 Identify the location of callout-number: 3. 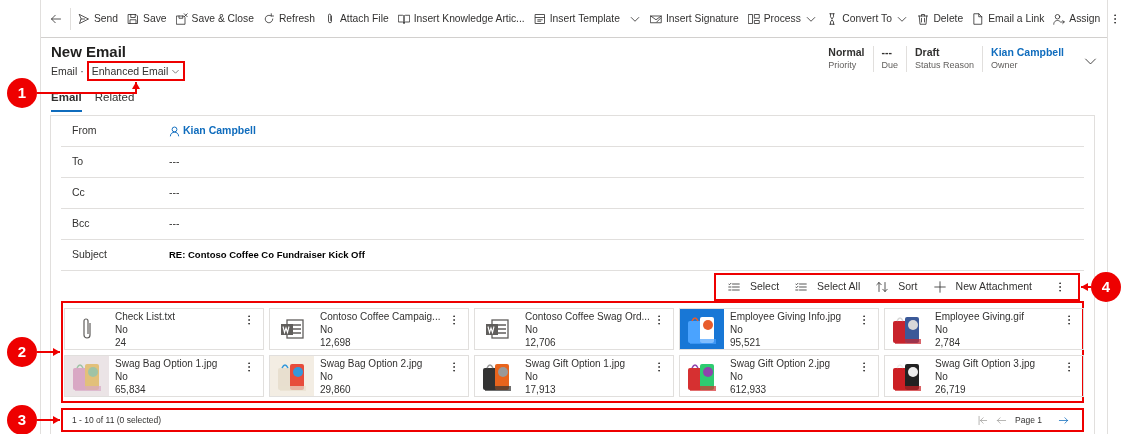
(22, 419).